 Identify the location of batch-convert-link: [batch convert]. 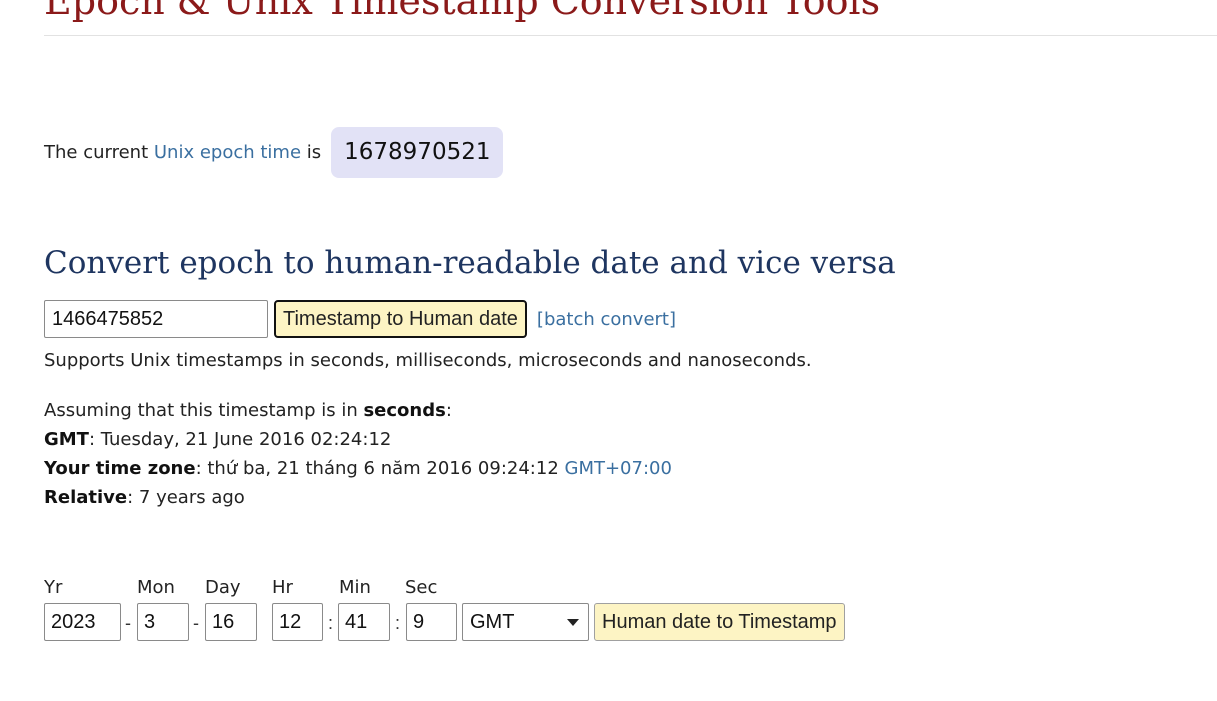
(606, 319).